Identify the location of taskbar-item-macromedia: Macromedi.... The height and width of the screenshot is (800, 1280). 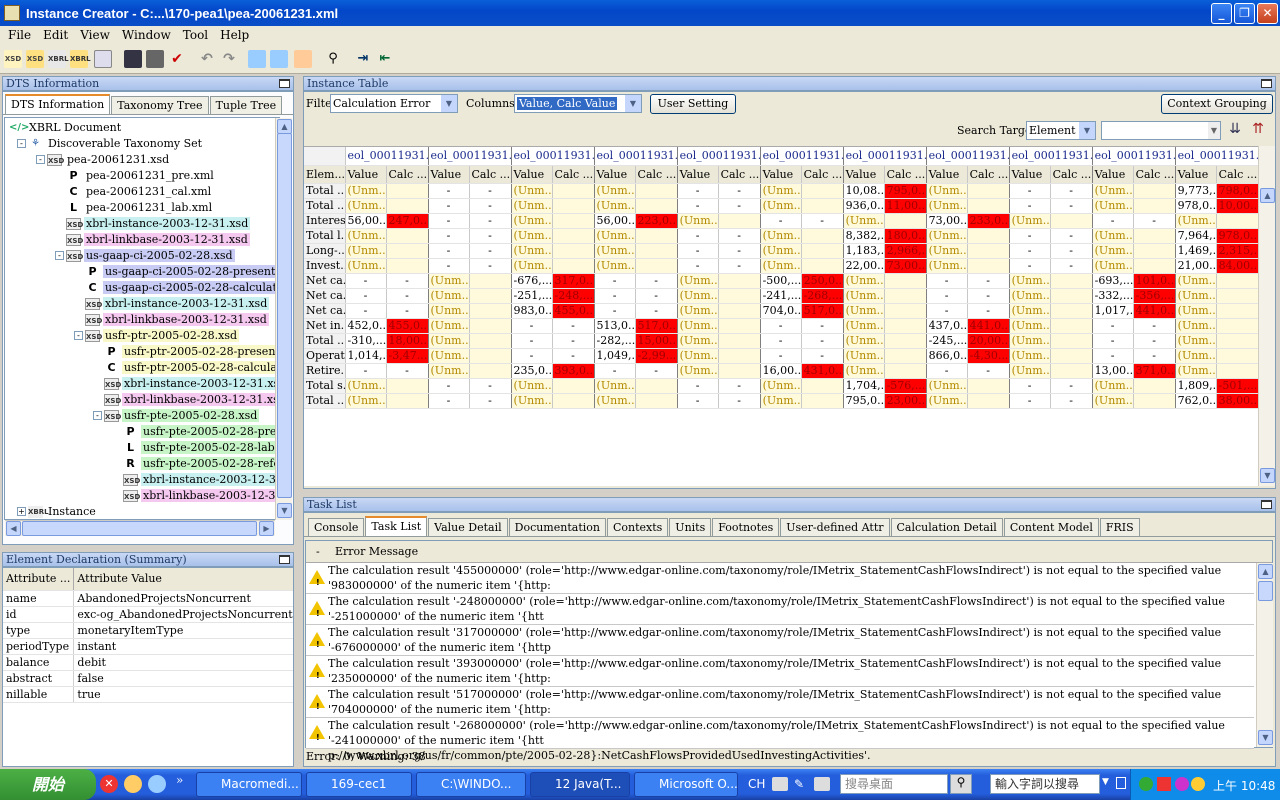
(249, 784).